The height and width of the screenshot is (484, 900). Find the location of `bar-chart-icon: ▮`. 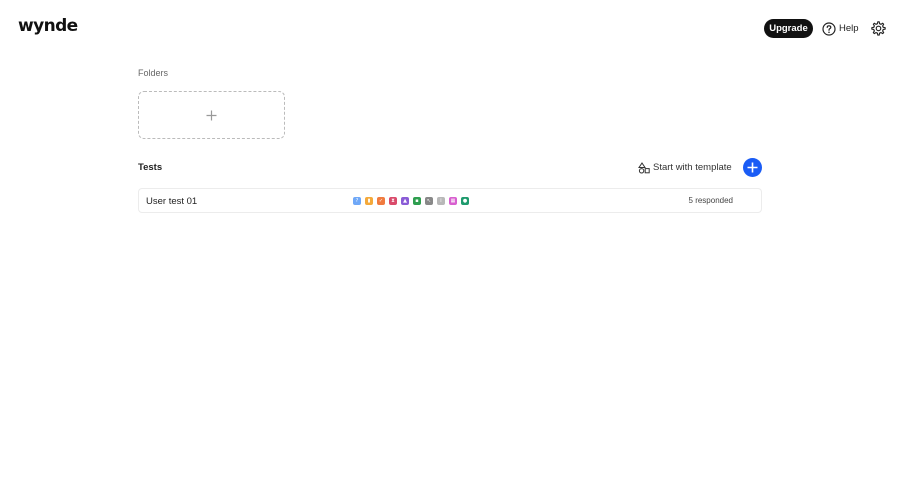

bar-chart-icon: ▮ is located at coordinates (369, 201).